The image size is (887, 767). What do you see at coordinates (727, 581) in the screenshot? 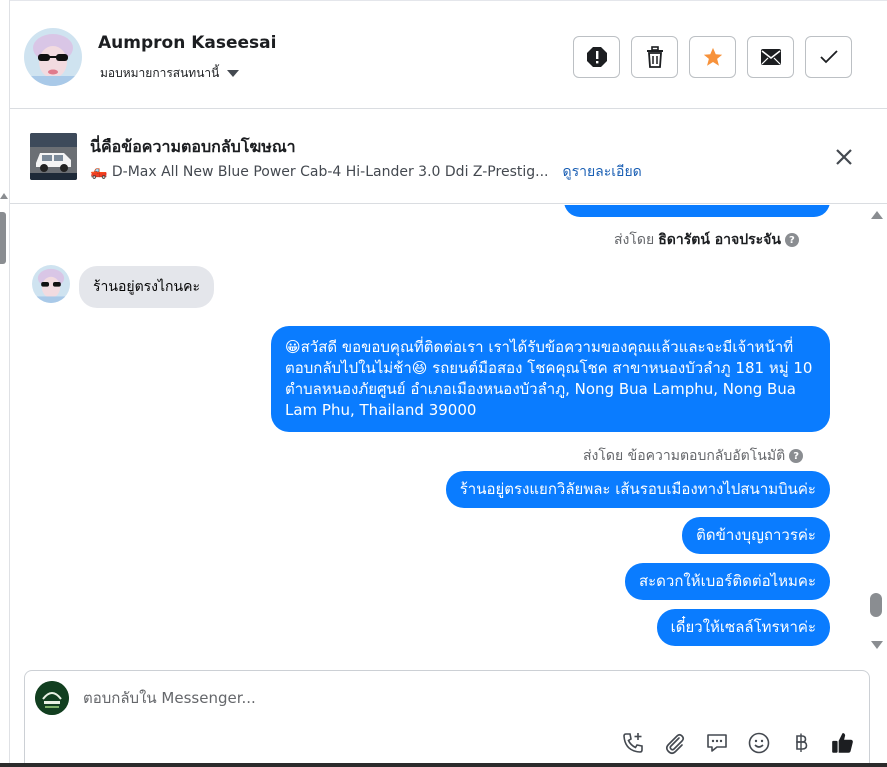
I see `message-bubble-outgoing: สะดวกให้เบอร์ติดต่อไหมคะ` at bounding box center [727, 581].